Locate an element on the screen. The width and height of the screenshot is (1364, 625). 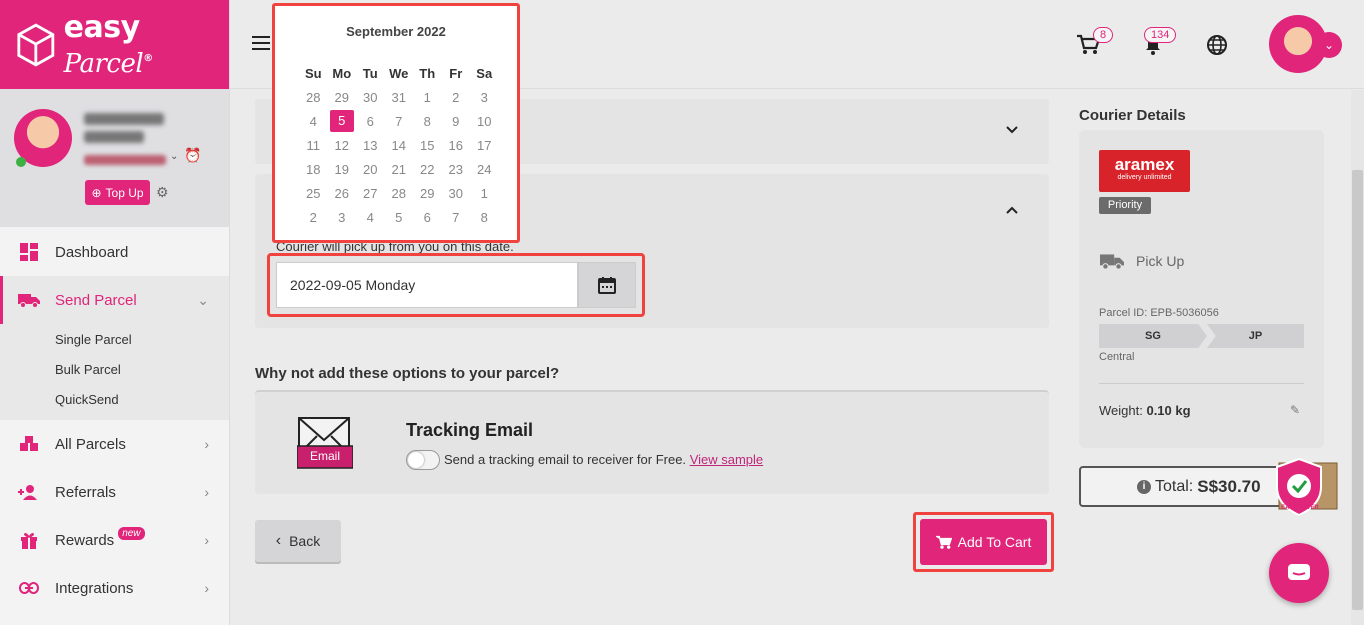
calendar-day: 26 is located at coordinates (342, 193).